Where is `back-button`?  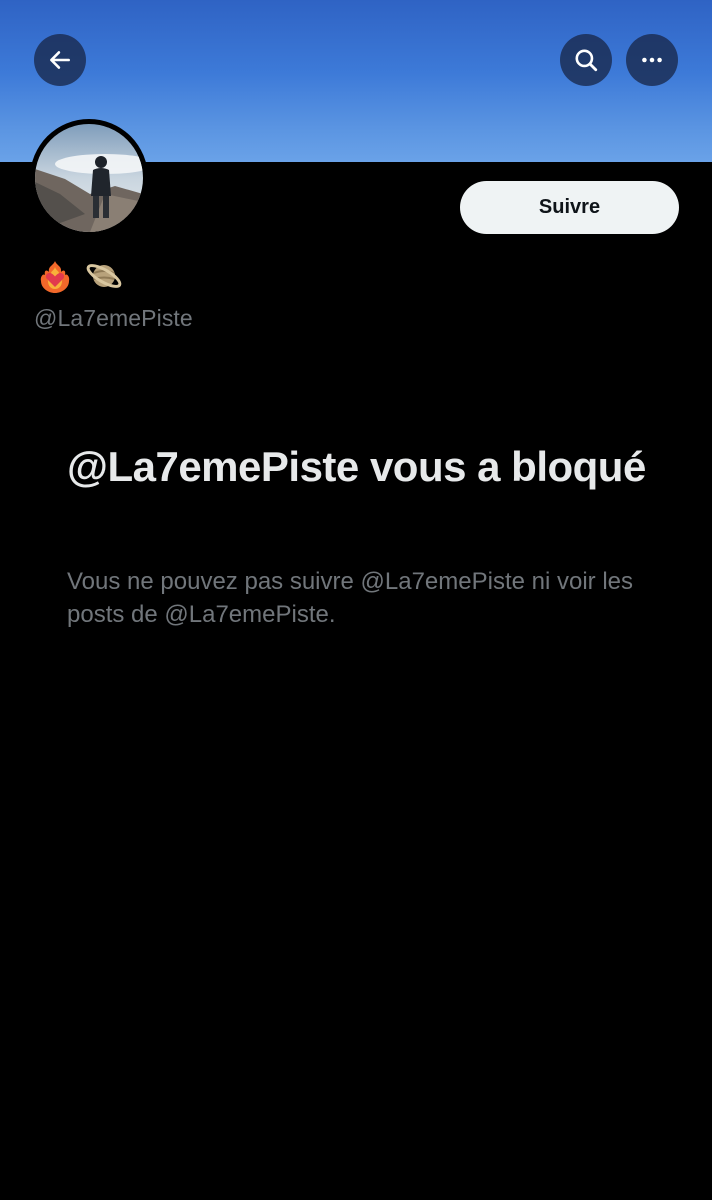
back-button is located at coordinates (60, 60).